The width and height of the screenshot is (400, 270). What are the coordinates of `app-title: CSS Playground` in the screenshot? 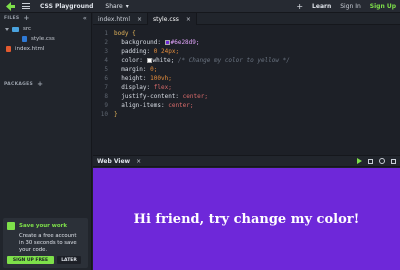 It's located at (67, 6).